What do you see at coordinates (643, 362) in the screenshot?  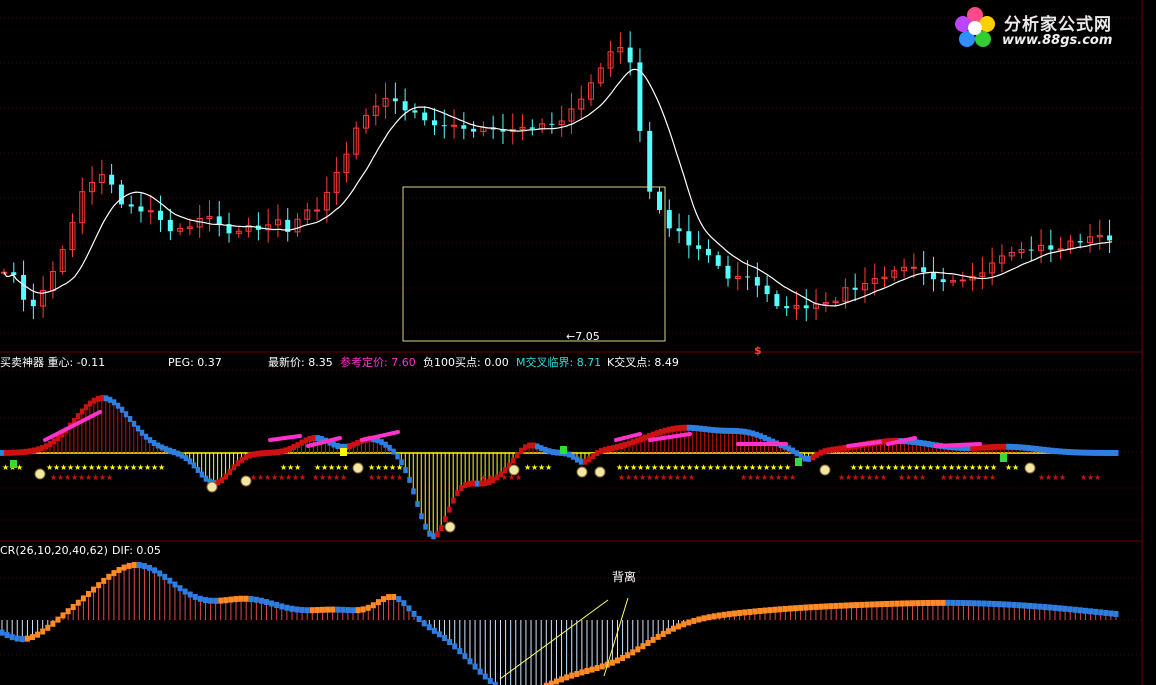 I see `legend-item: K交叉点: 8.49` at bounding box center [643, 362].